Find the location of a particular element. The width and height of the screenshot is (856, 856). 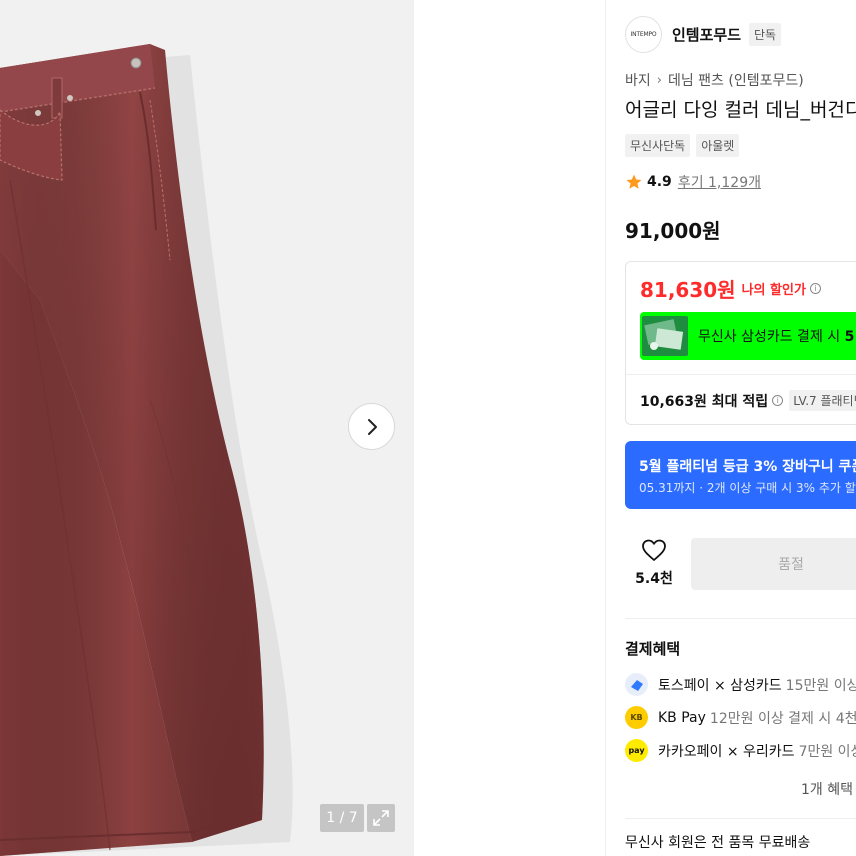

payment-benefits-title: 결제혜택 is located at coordinates (653, 649).